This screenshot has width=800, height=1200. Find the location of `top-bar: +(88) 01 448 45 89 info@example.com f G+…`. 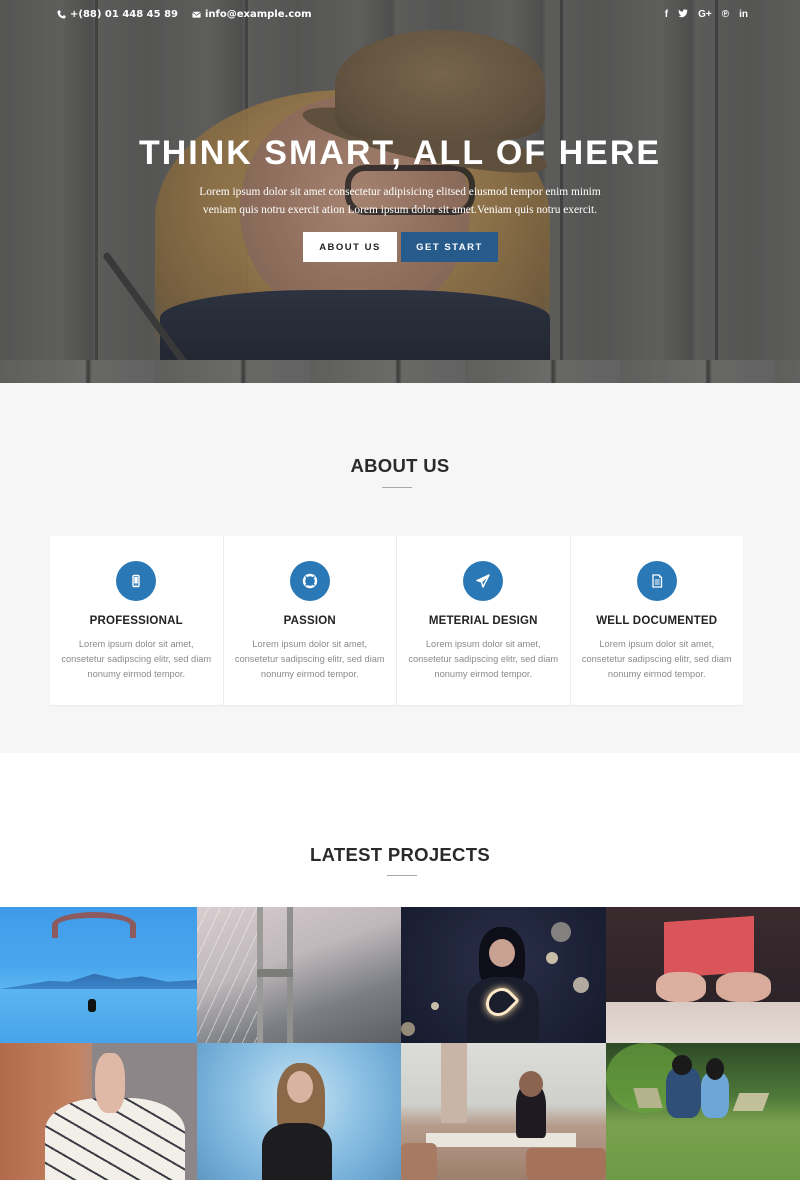

top-bar: +(88) 01 448 45 89 info@example.com f G+… is located at coordinates (400, 15).